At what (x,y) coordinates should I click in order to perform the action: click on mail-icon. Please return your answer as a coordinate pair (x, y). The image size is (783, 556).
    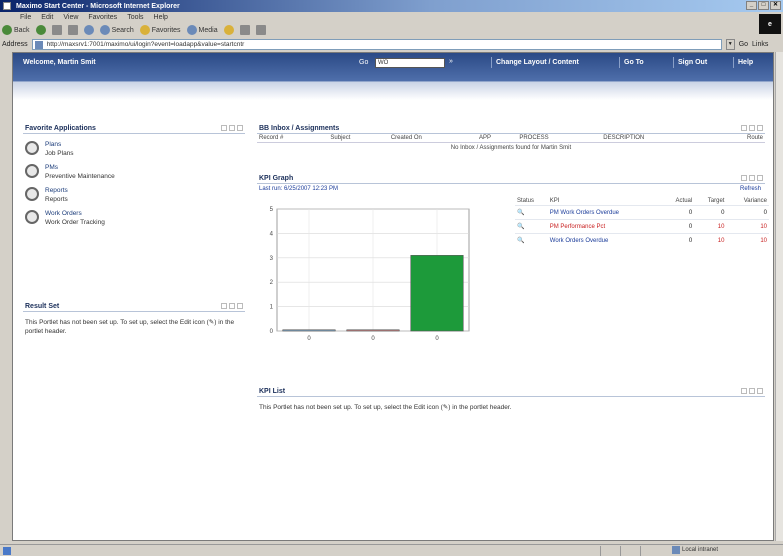
    Looking at the image, I should click on (244, 30).